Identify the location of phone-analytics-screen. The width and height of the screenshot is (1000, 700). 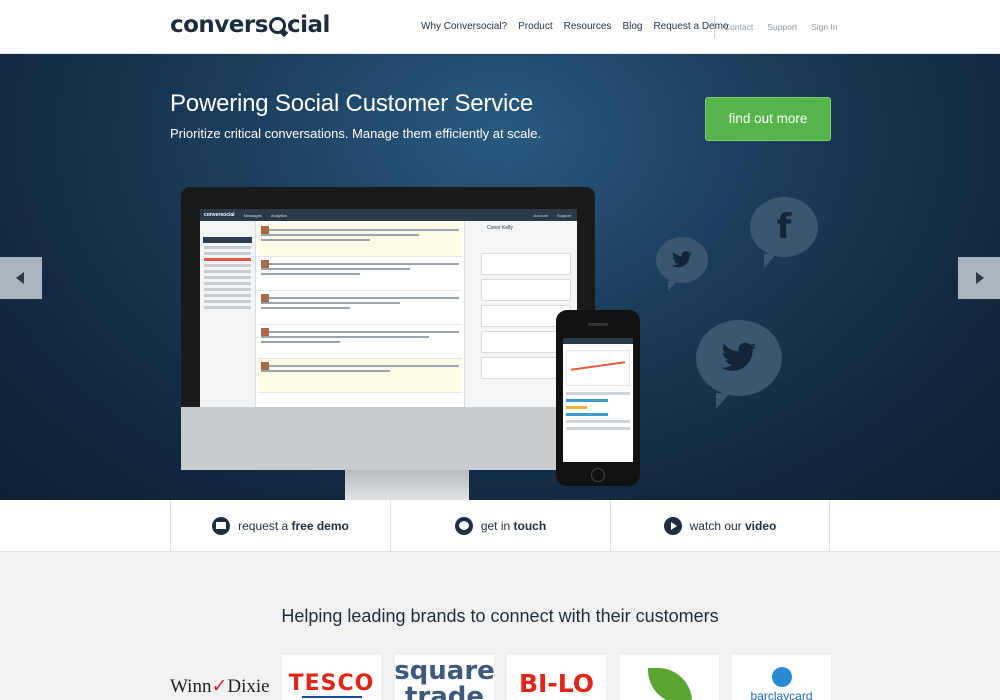
(598, 400).